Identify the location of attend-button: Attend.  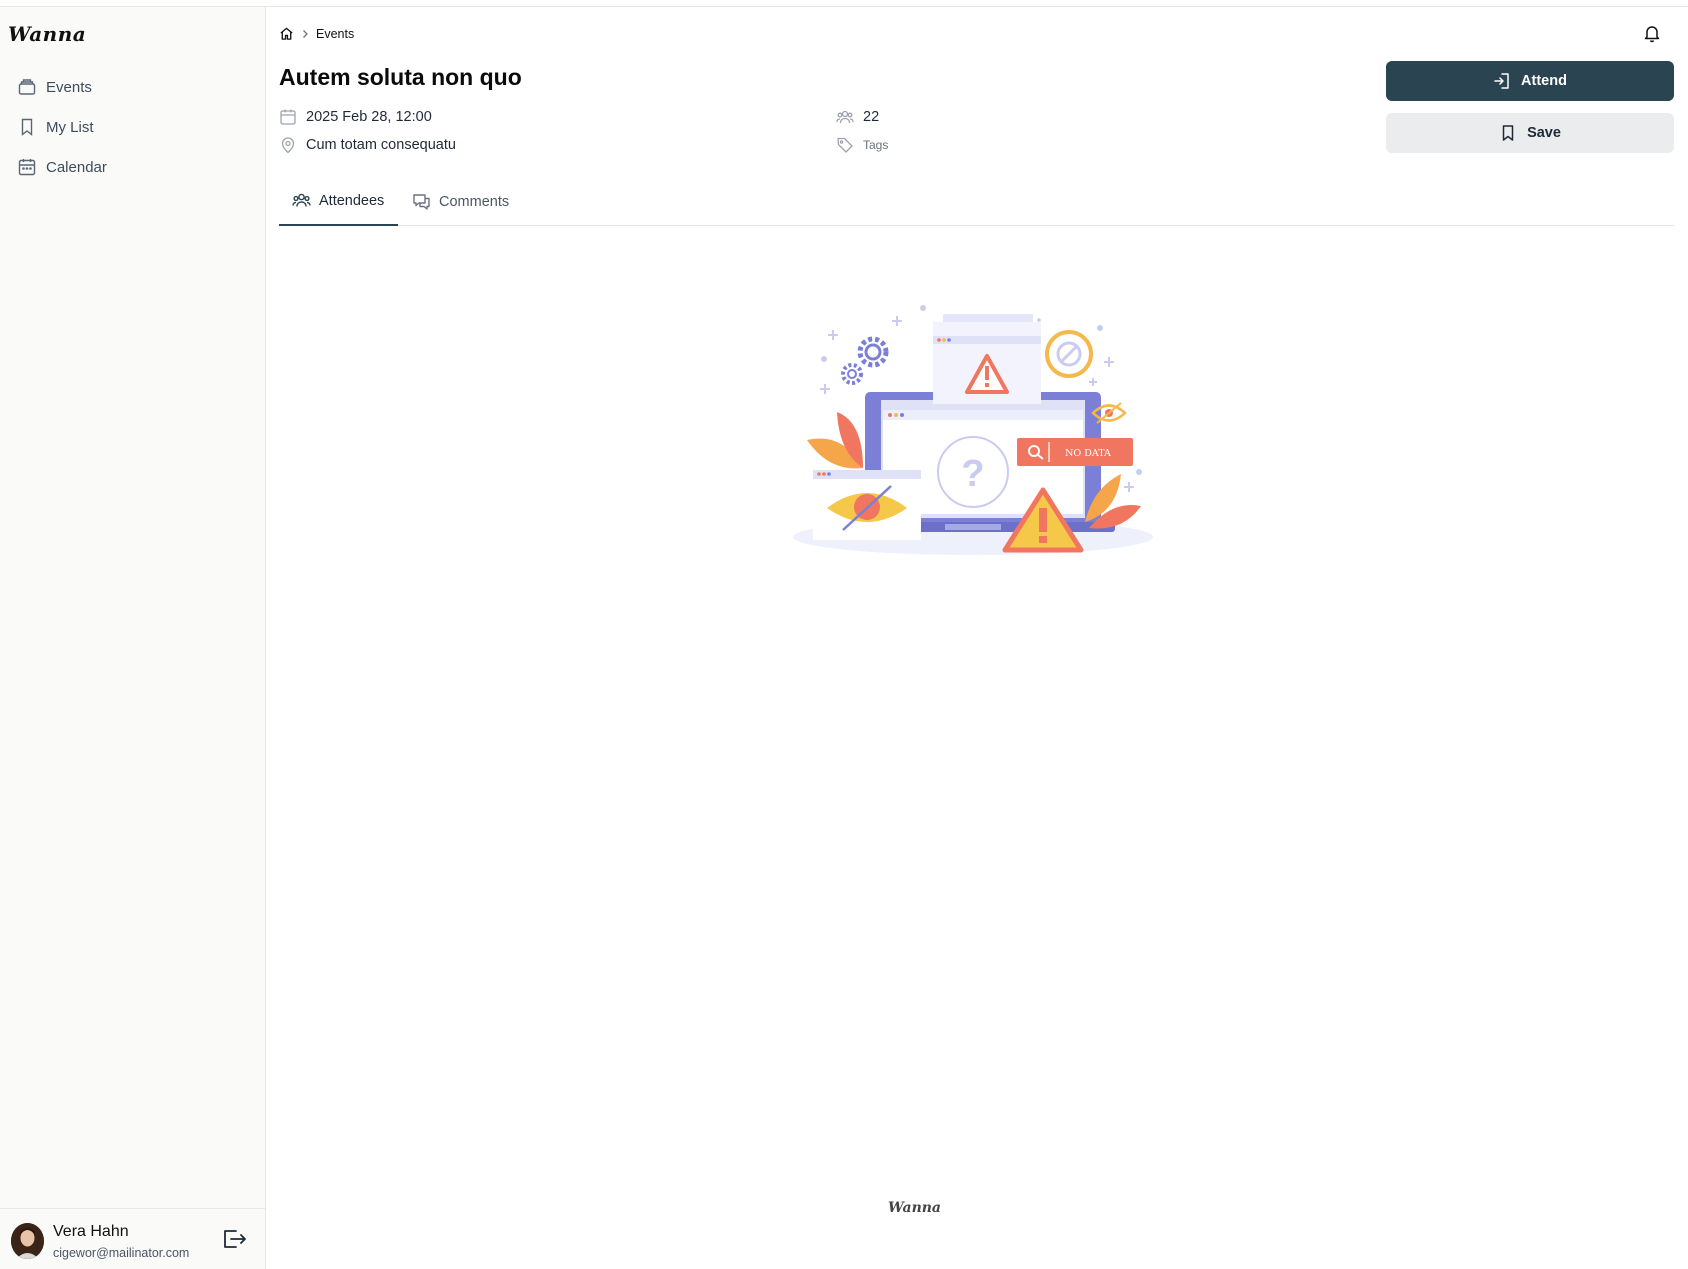
(1530, 81).